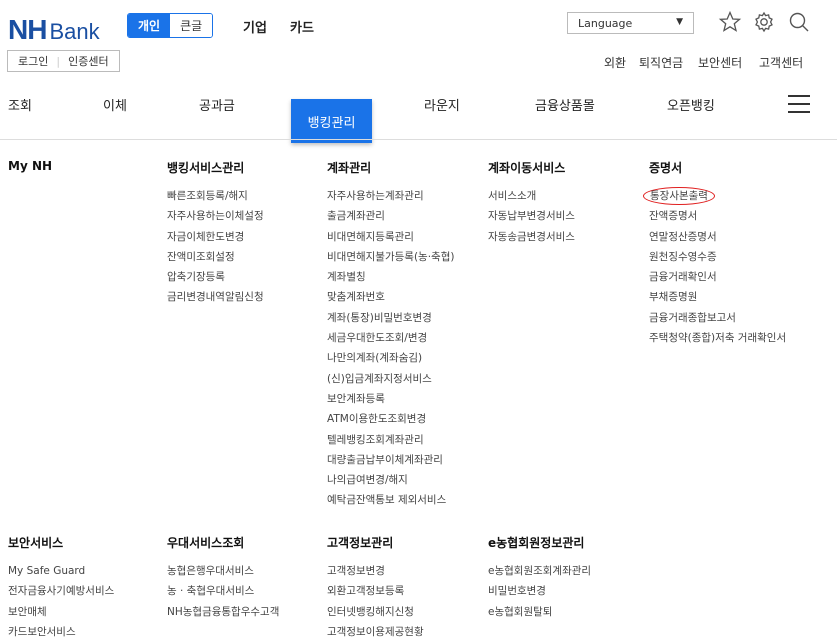 The image size is (837, 642). I want to click on menu-item: 서비스소개, so click(531, 196).